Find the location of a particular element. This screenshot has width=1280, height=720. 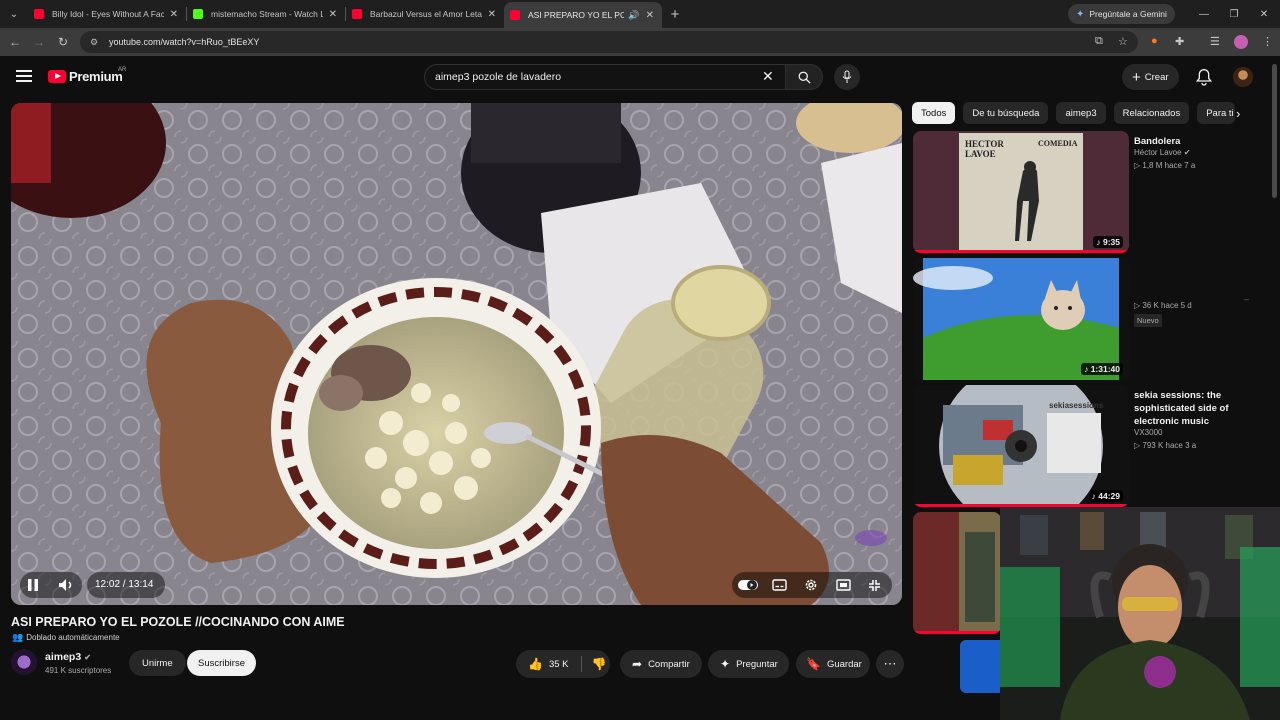

chip-todos: Todos is located at coordinates (934, 113).